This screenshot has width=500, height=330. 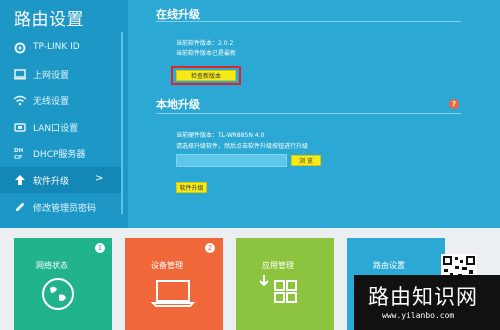 I want to click on sidebar-item-dhcp: DH CP DHCP服务器, so click(x=60, y=153).